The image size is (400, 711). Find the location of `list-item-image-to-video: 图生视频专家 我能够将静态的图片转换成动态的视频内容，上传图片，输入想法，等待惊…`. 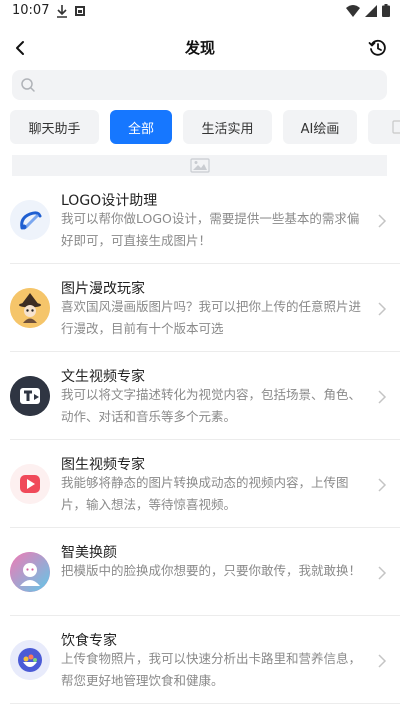

list-item-image-to-video: 图生视频专家 我能够将静态的图片转换成动态的视频内容，上传图片，输入想法，等待惊… is located at coordinates (200, 484).